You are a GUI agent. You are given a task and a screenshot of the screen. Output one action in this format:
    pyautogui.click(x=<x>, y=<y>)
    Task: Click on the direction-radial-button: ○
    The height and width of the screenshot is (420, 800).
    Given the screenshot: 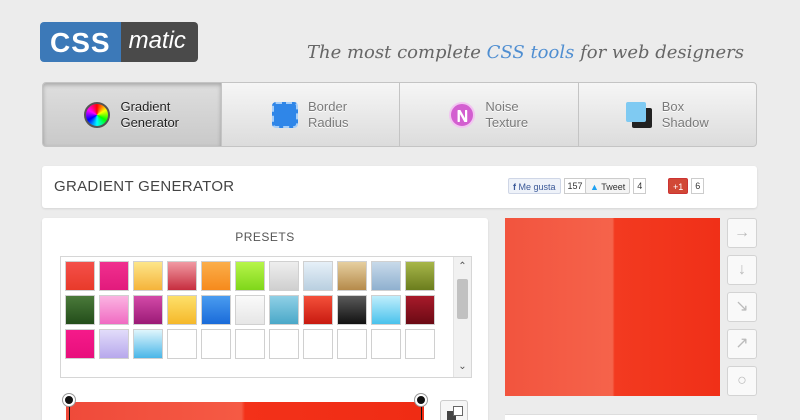 What is the action you would take?
    pyautogui.click(x=742, y=381)
    